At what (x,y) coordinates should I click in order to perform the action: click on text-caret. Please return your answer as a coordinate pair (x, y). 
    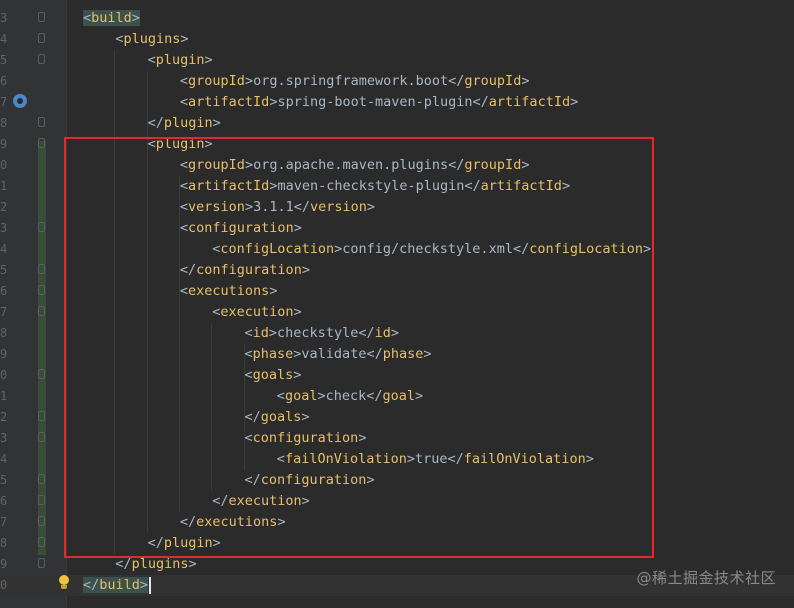
    Looking at the image, I should click on (150, 585).